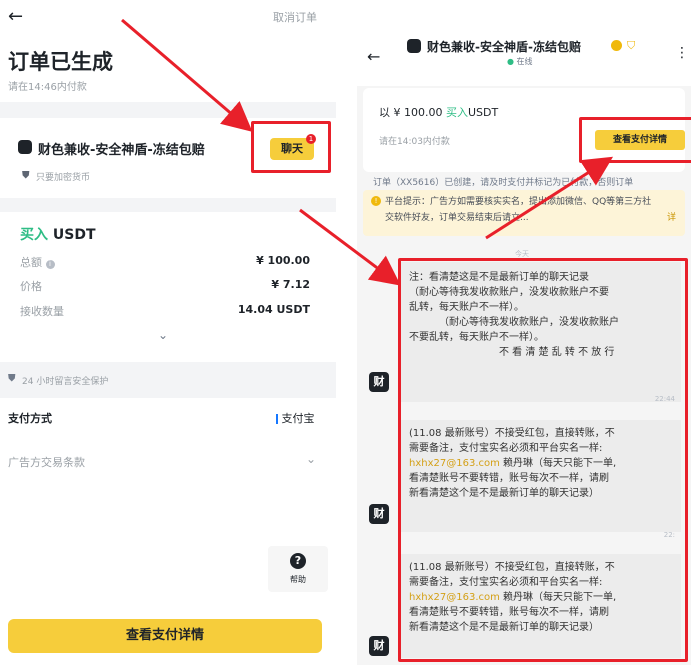 This screenshot has width=691, height=665. Describe the element at coordinates (350, 247) in the screenshot. I see `arrow-to-messages` at that location.